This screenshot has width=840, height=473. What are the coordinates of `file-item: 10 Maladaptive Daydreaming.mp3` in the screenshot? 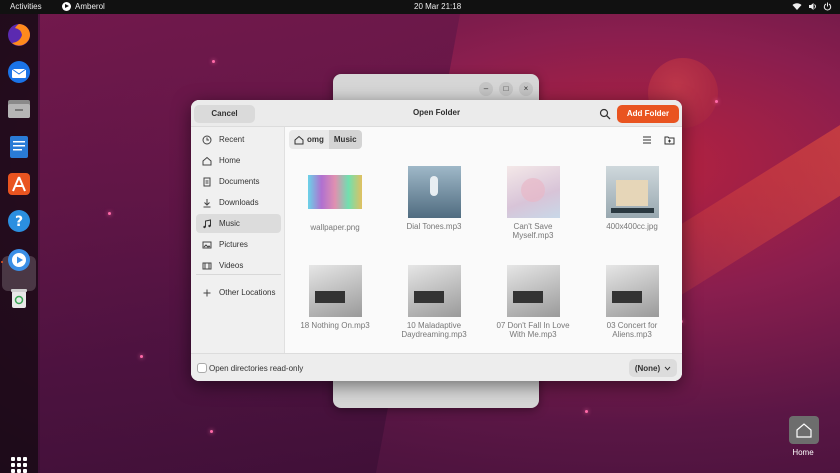 It's located at (434, 302).